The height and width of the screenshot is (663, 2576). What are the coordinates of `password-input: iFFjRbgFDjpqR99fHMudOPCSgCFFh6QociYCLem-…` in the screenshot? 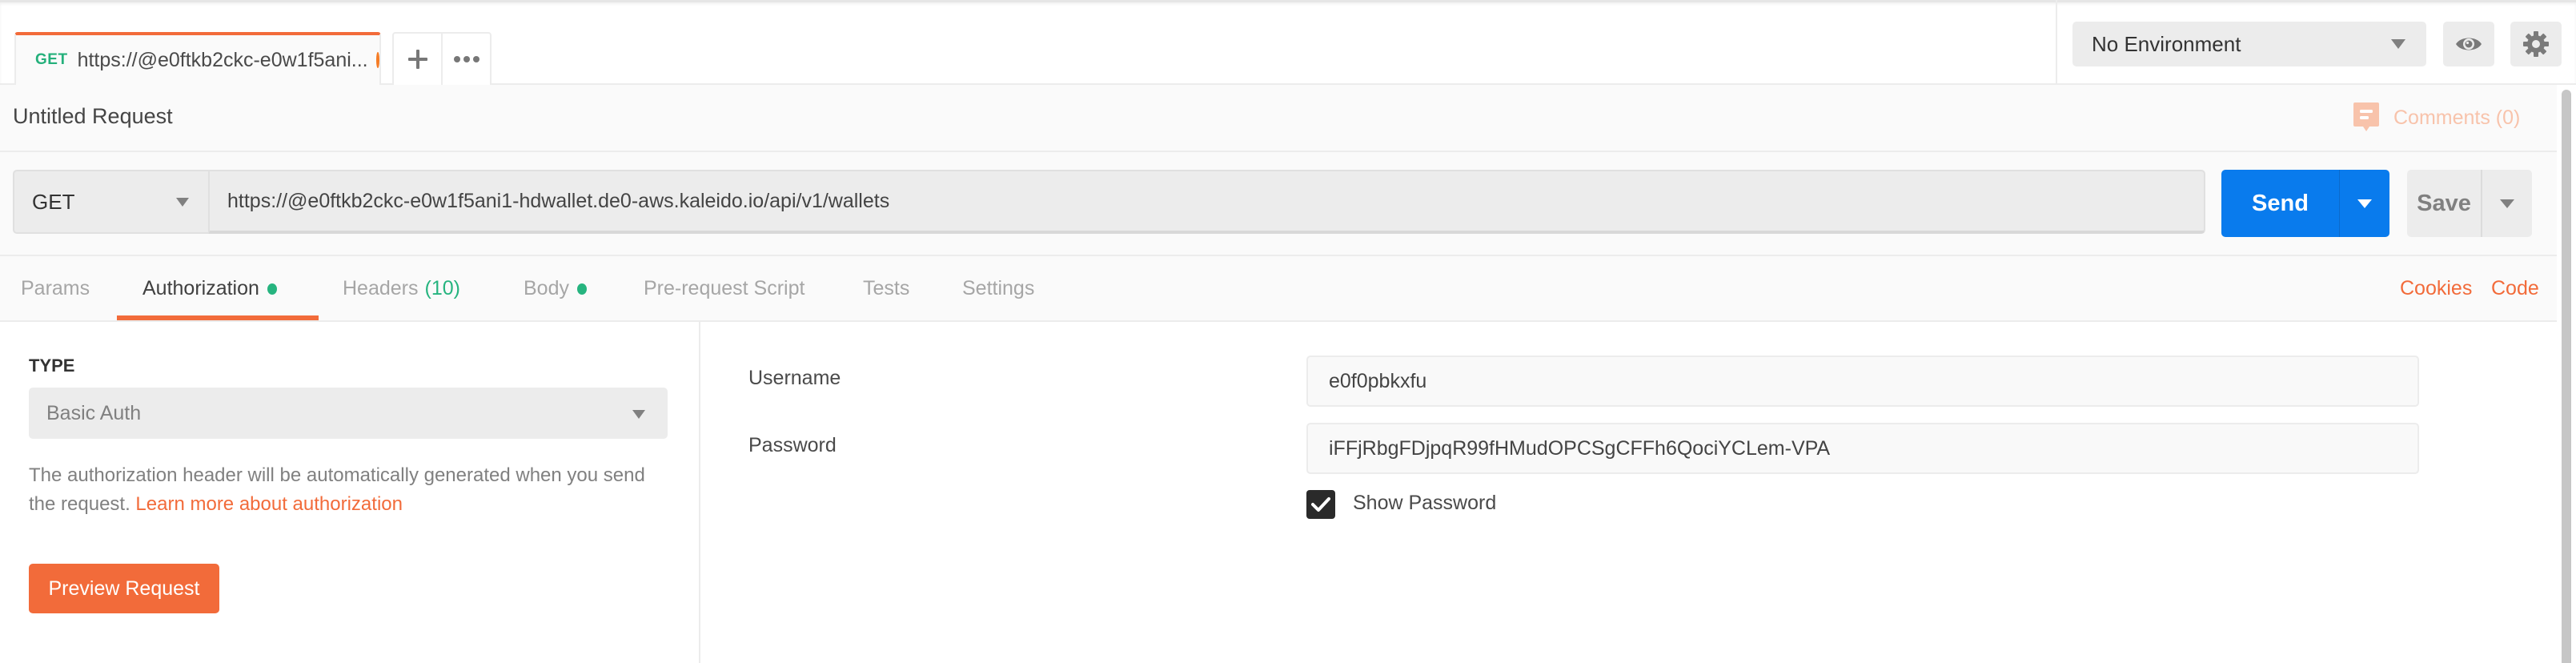 It's located at (1863, 448).